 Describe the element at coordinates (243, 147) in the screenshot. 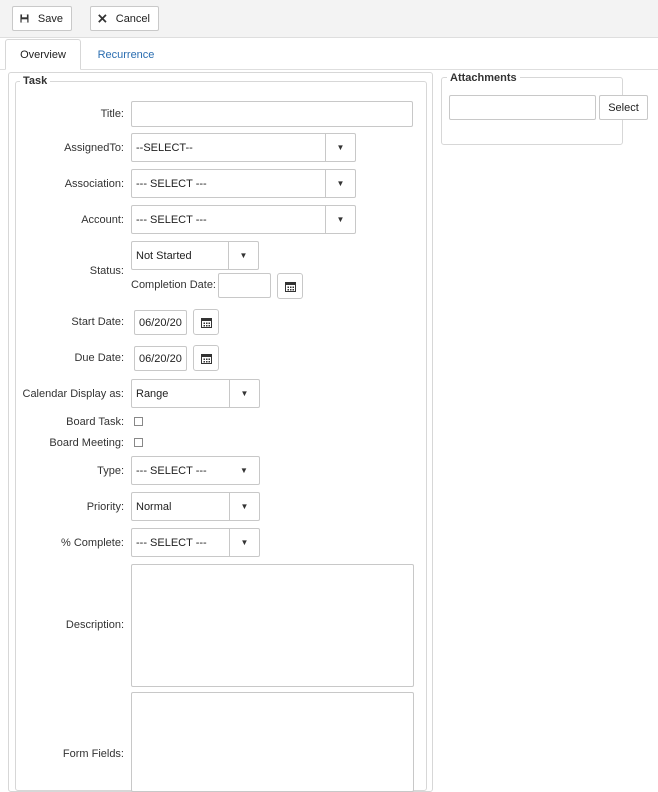

I see `assigned-to-select: --SELECT-- ▼` at that location.